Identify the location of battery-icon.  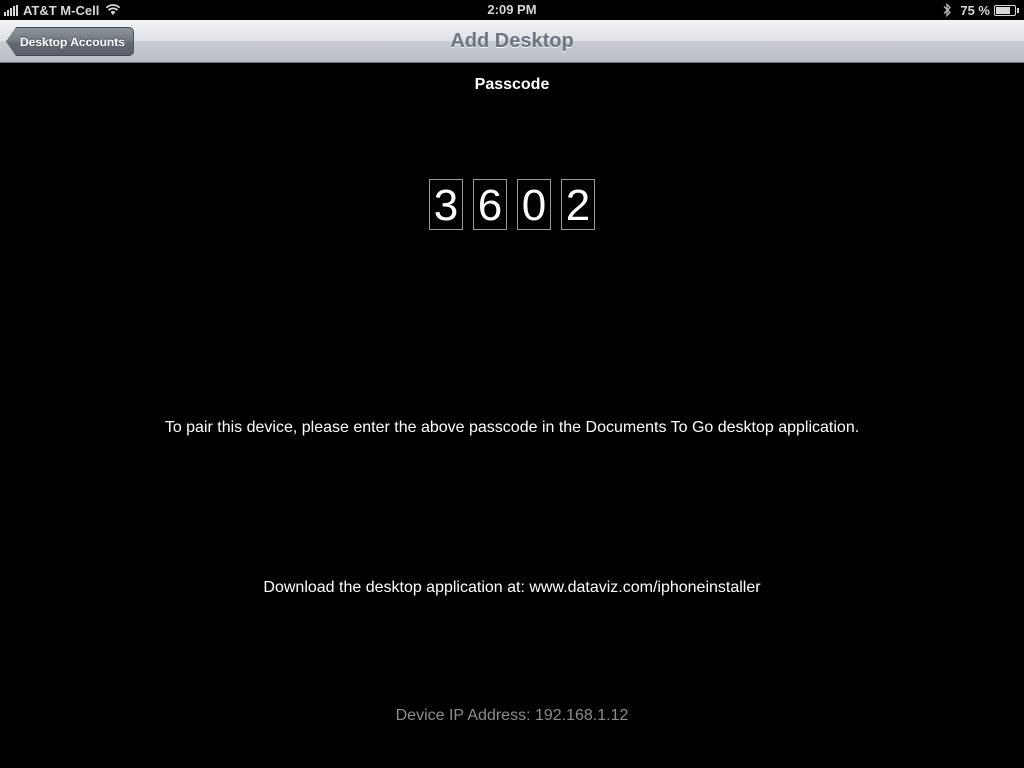
(1006, 10).